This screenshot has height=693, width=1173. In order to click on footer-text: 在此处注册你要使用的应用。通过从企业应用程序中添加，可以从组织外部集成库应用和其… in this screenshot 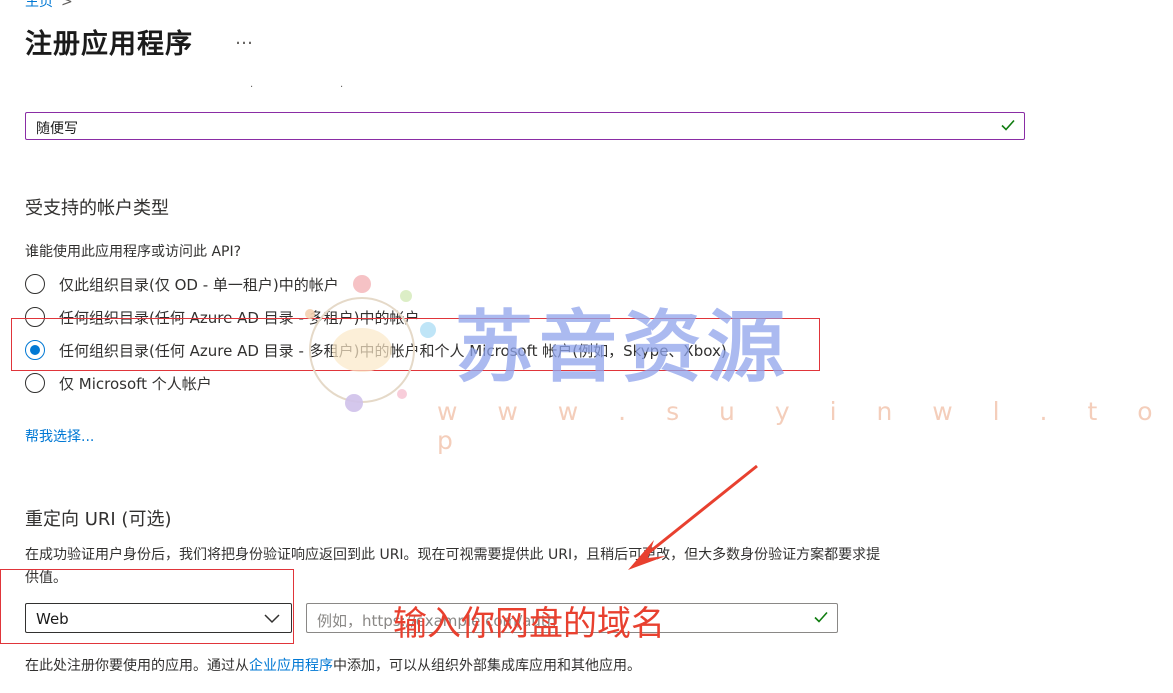, I will do `click(333, 665)`.